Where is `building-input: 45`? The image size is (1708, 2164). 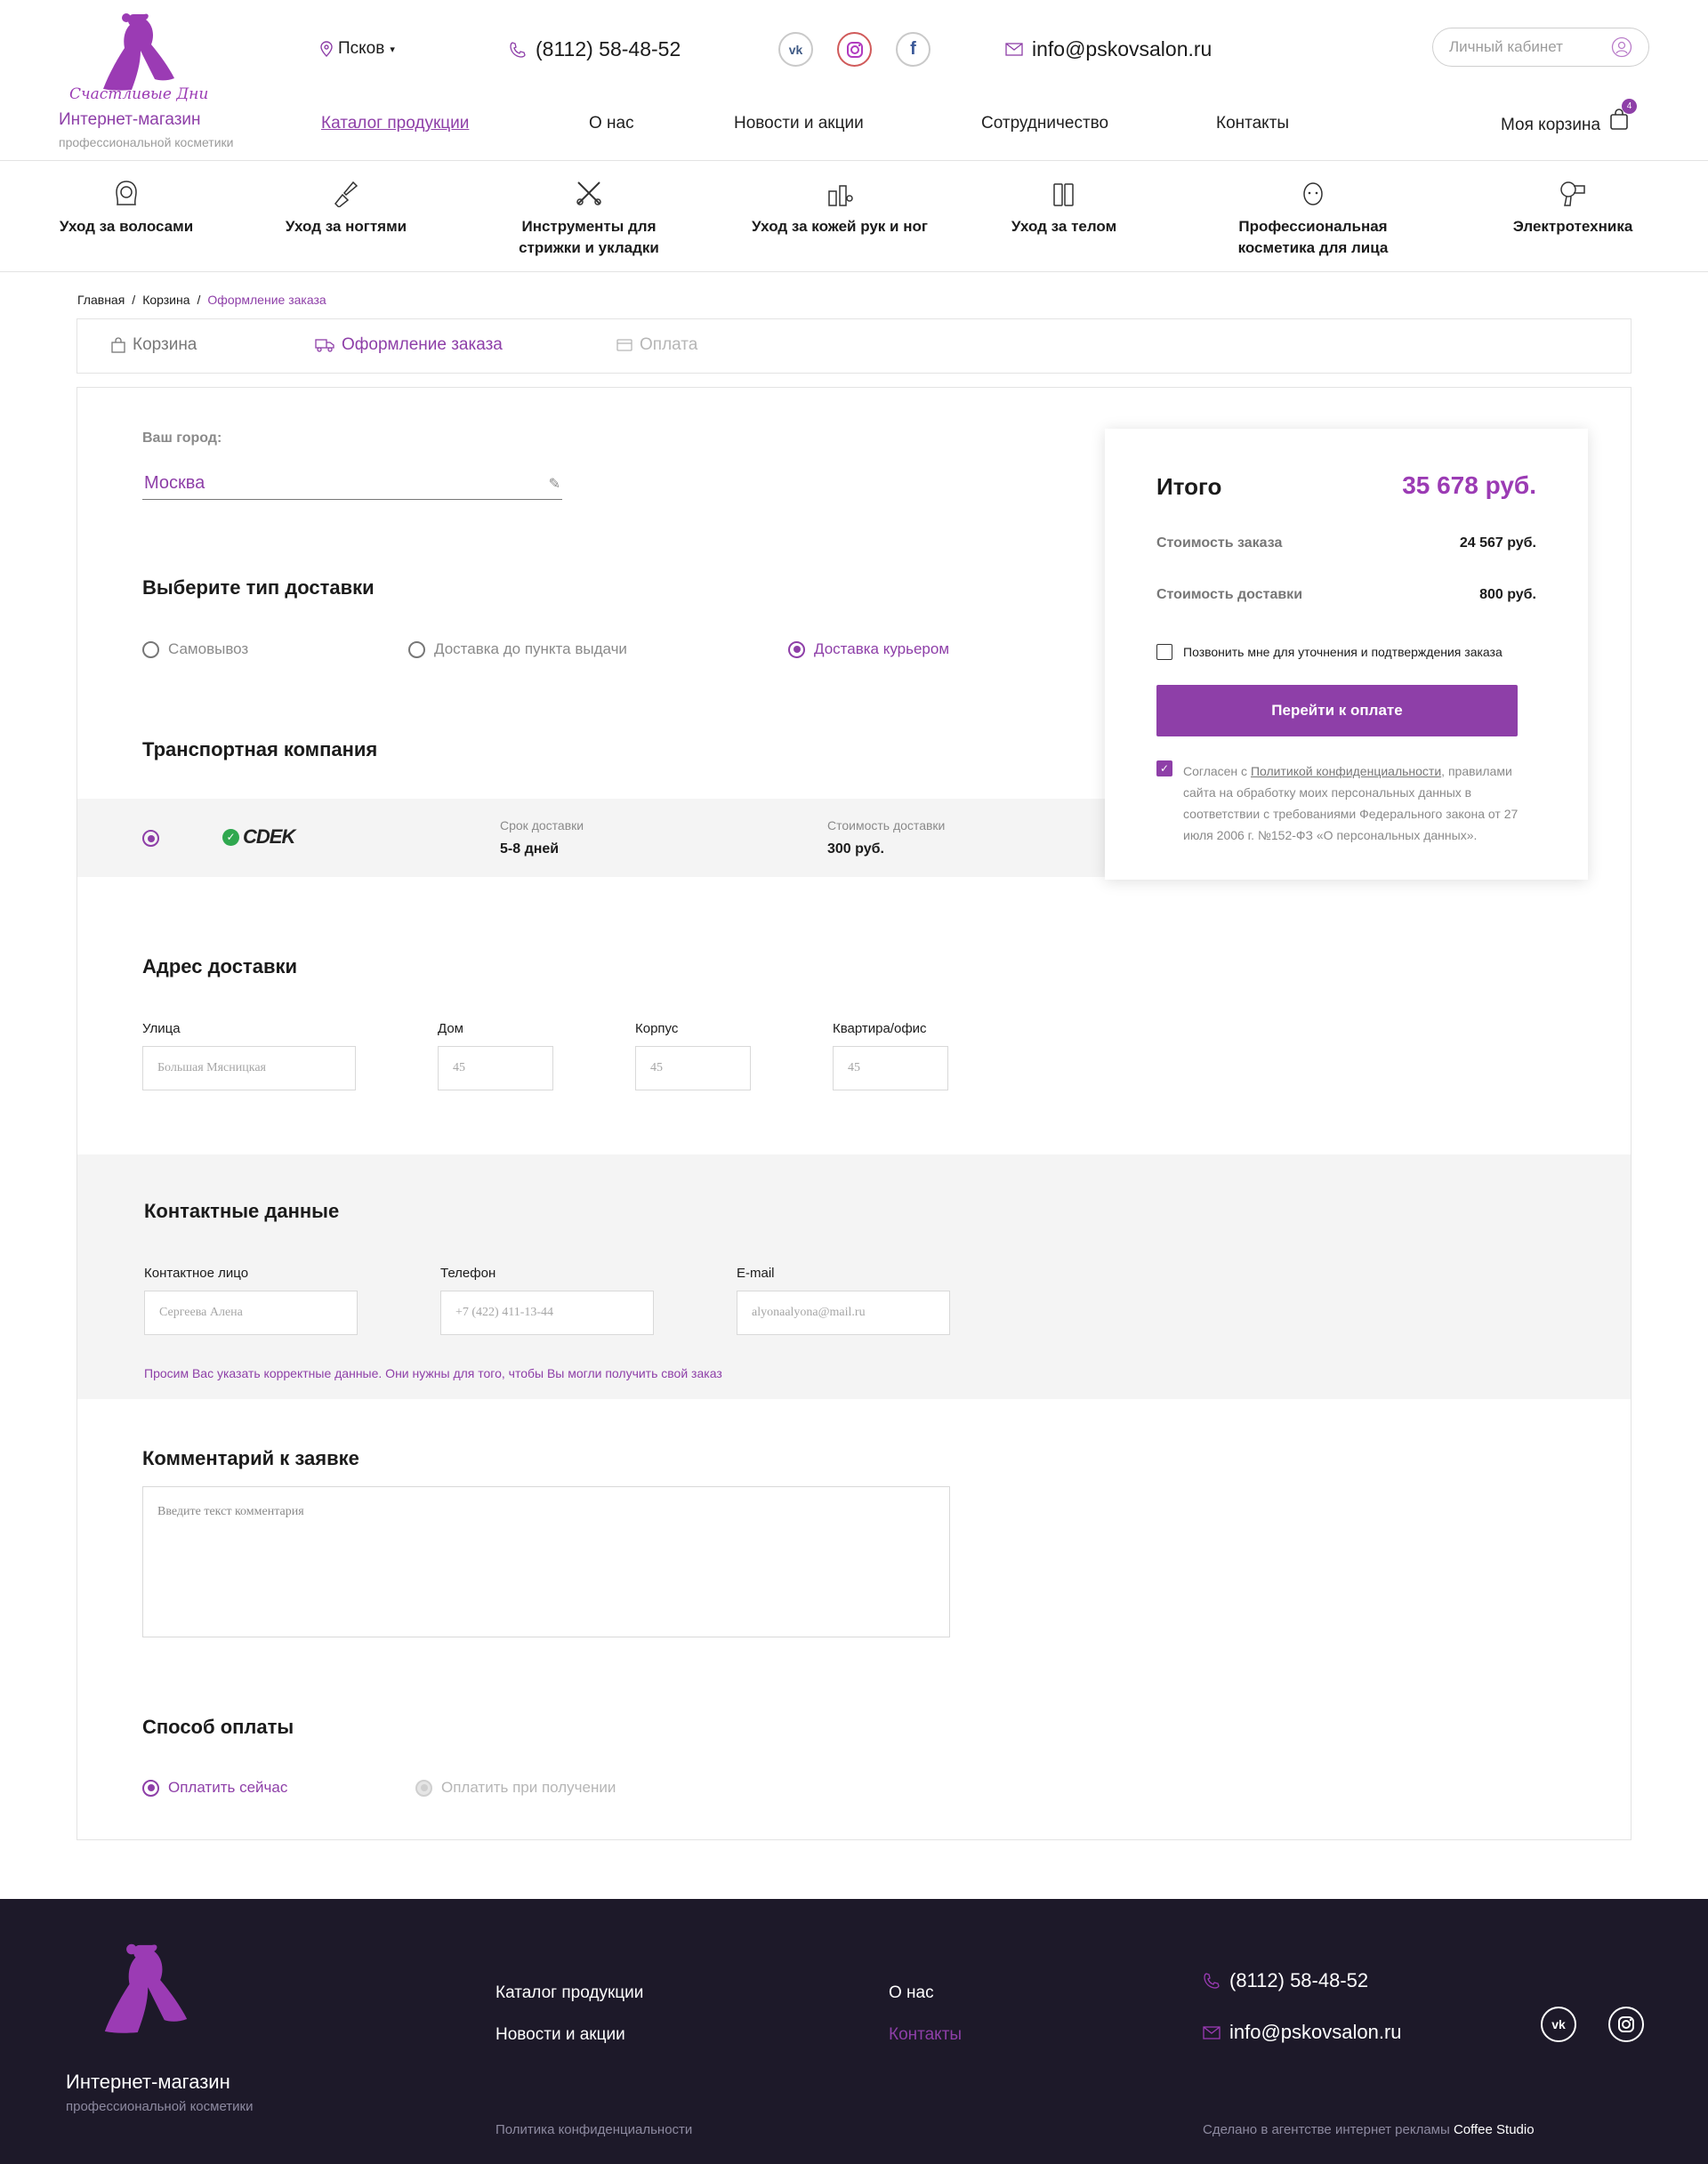 building-input: 45 is located at coordinates (693, 1068).